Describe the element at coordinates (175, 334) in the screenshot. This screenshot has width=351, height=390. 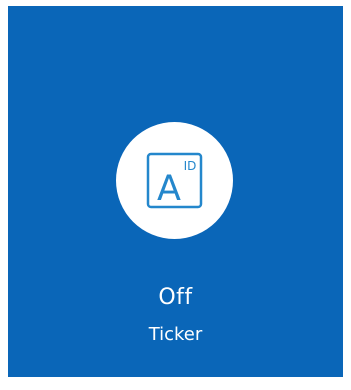
I see `ticker-name: Ticker` at that location.